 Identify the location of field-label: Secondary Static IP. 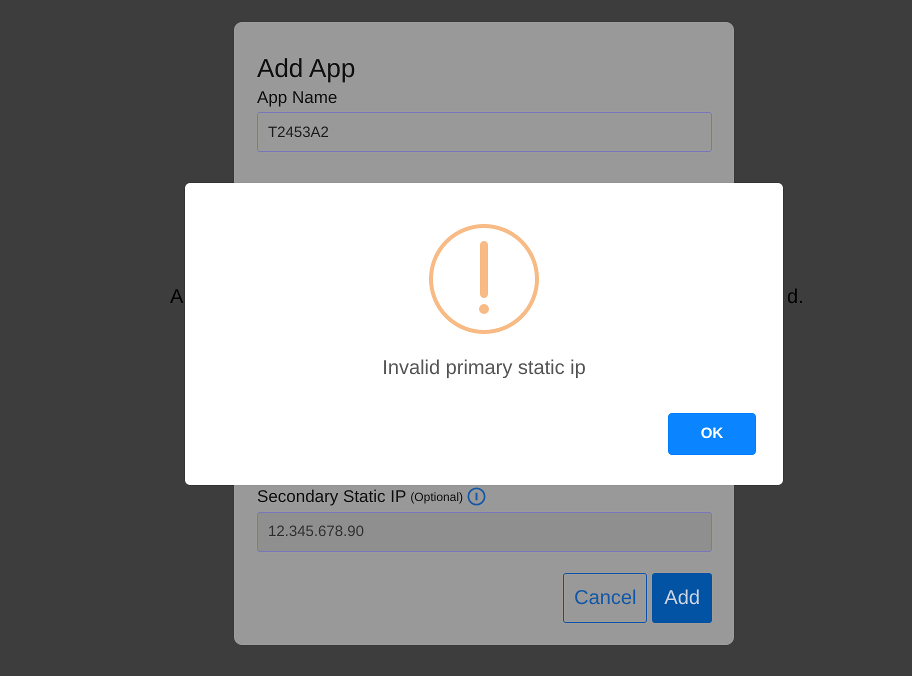
(331, 497).